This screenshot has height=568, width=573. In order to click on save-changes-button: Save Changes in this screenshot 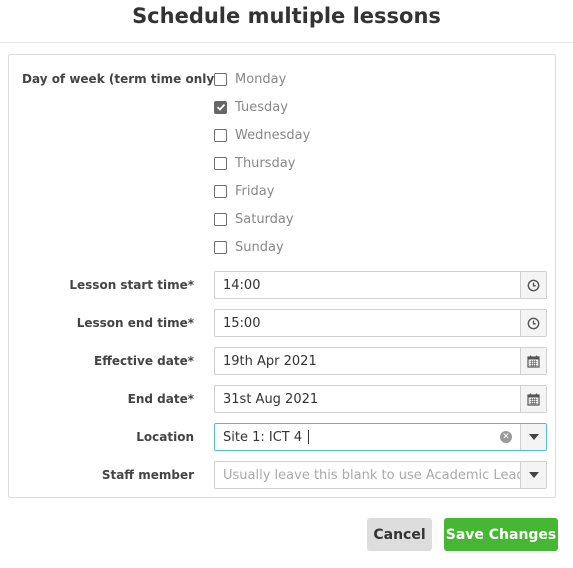, I will do `click(501, 534)`.